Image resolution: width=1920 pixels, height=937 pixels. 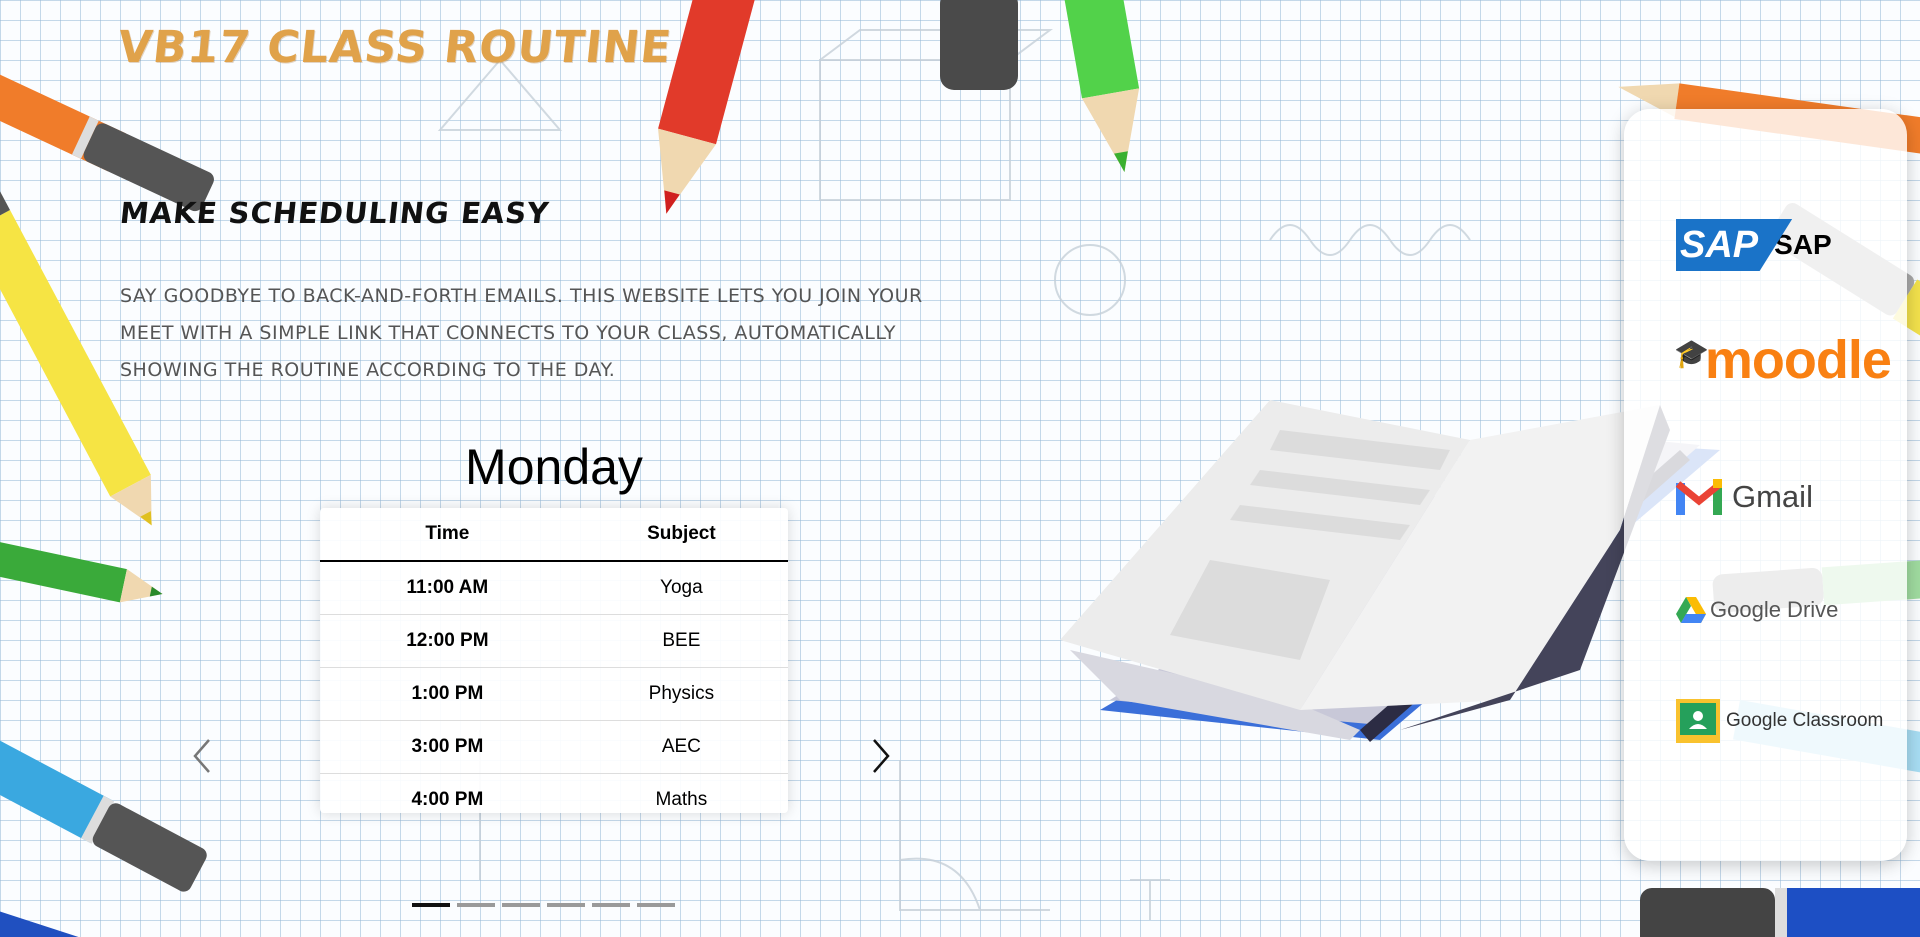 I want to click on sap-link: SAP SAP, so click(x=1754, y=245).